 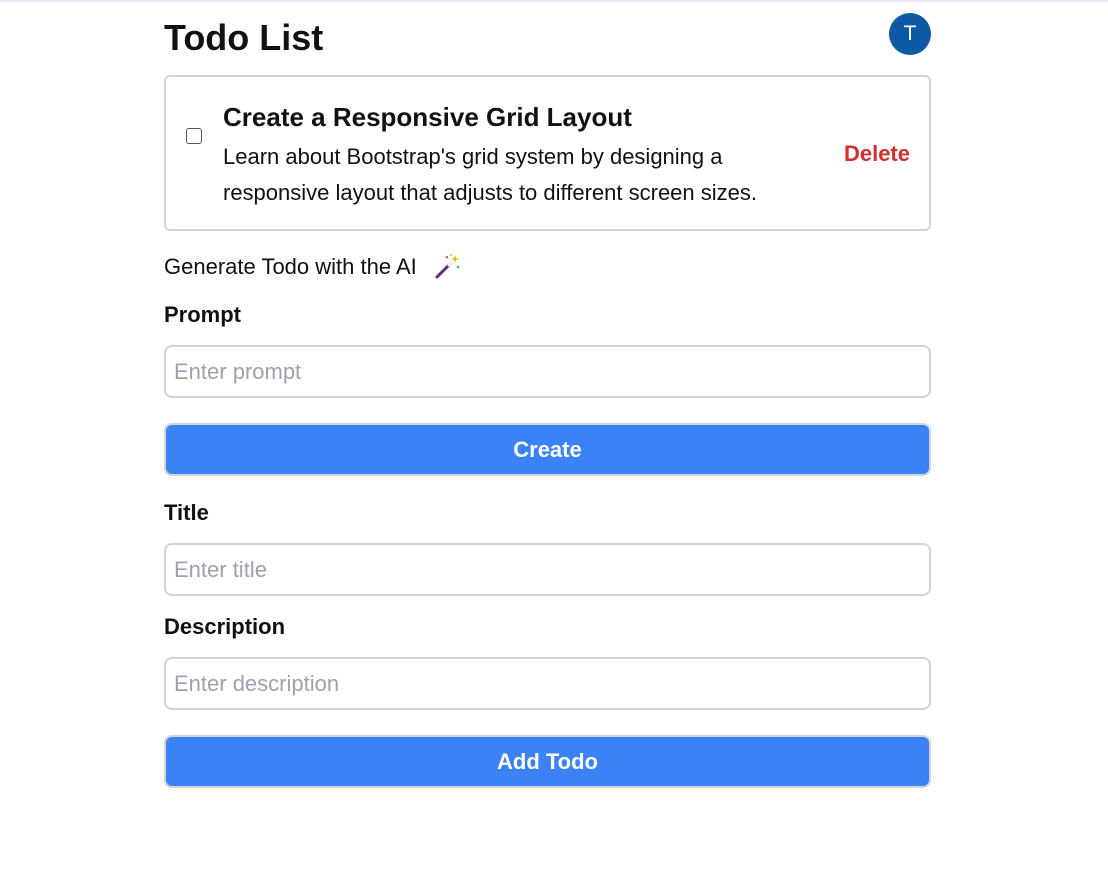 I want to click on todo-checkbox, so click(x=194, y=136).